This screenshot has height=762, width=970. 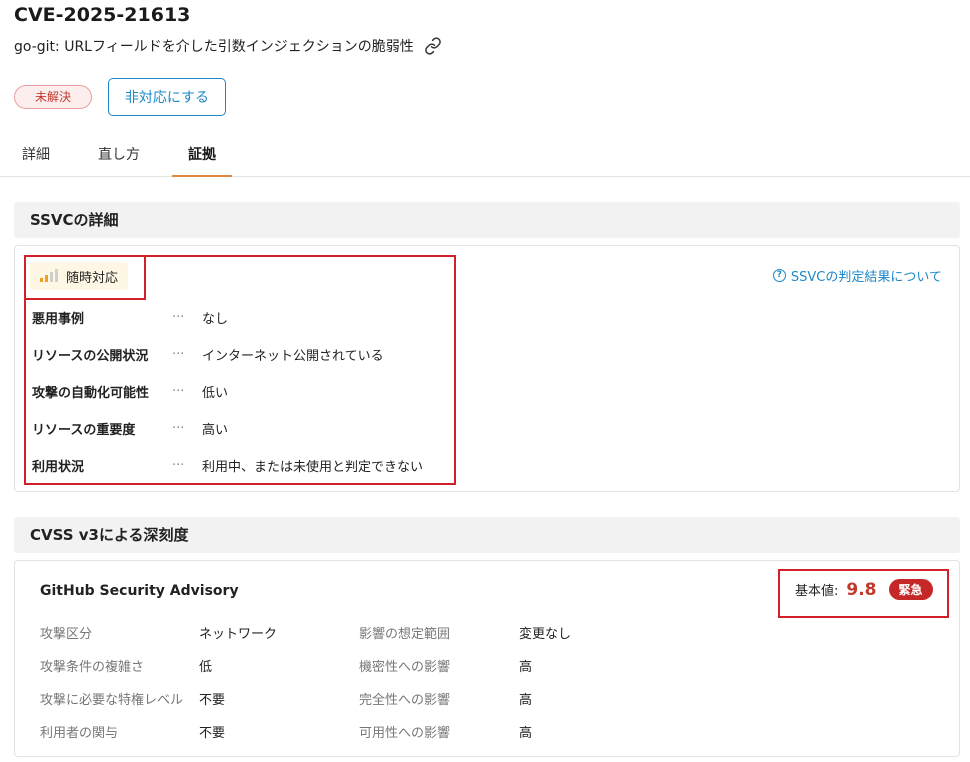 I want to click on tab-details: 詳細, so click(x=36, y=157).